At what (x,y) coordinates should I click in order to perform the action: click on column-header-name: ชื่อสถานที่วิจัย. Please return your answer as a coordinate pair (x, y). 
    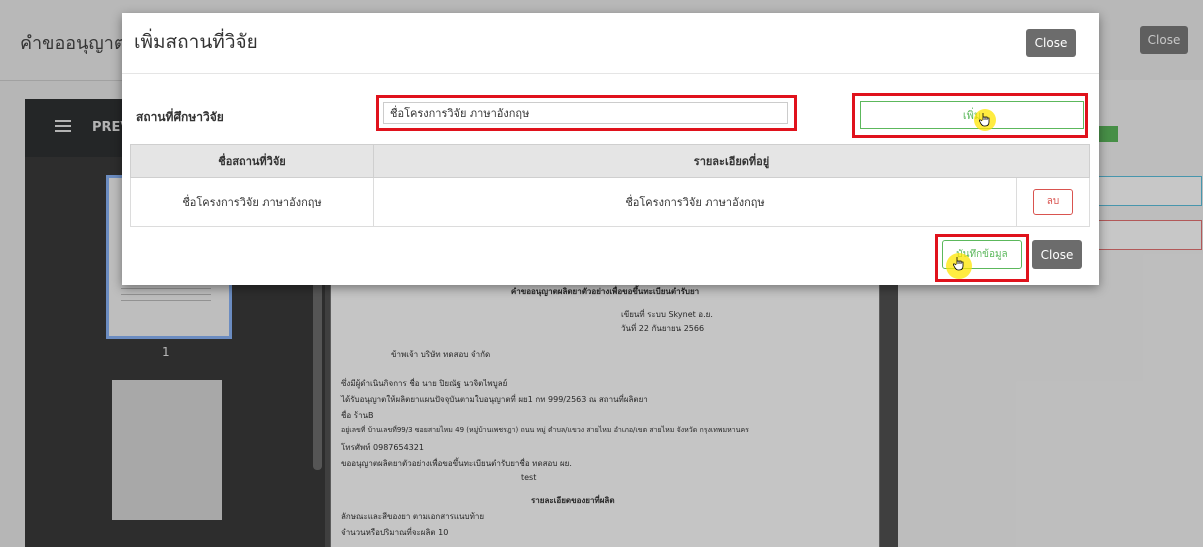
    Looking at the image, I should click on (252, 161).